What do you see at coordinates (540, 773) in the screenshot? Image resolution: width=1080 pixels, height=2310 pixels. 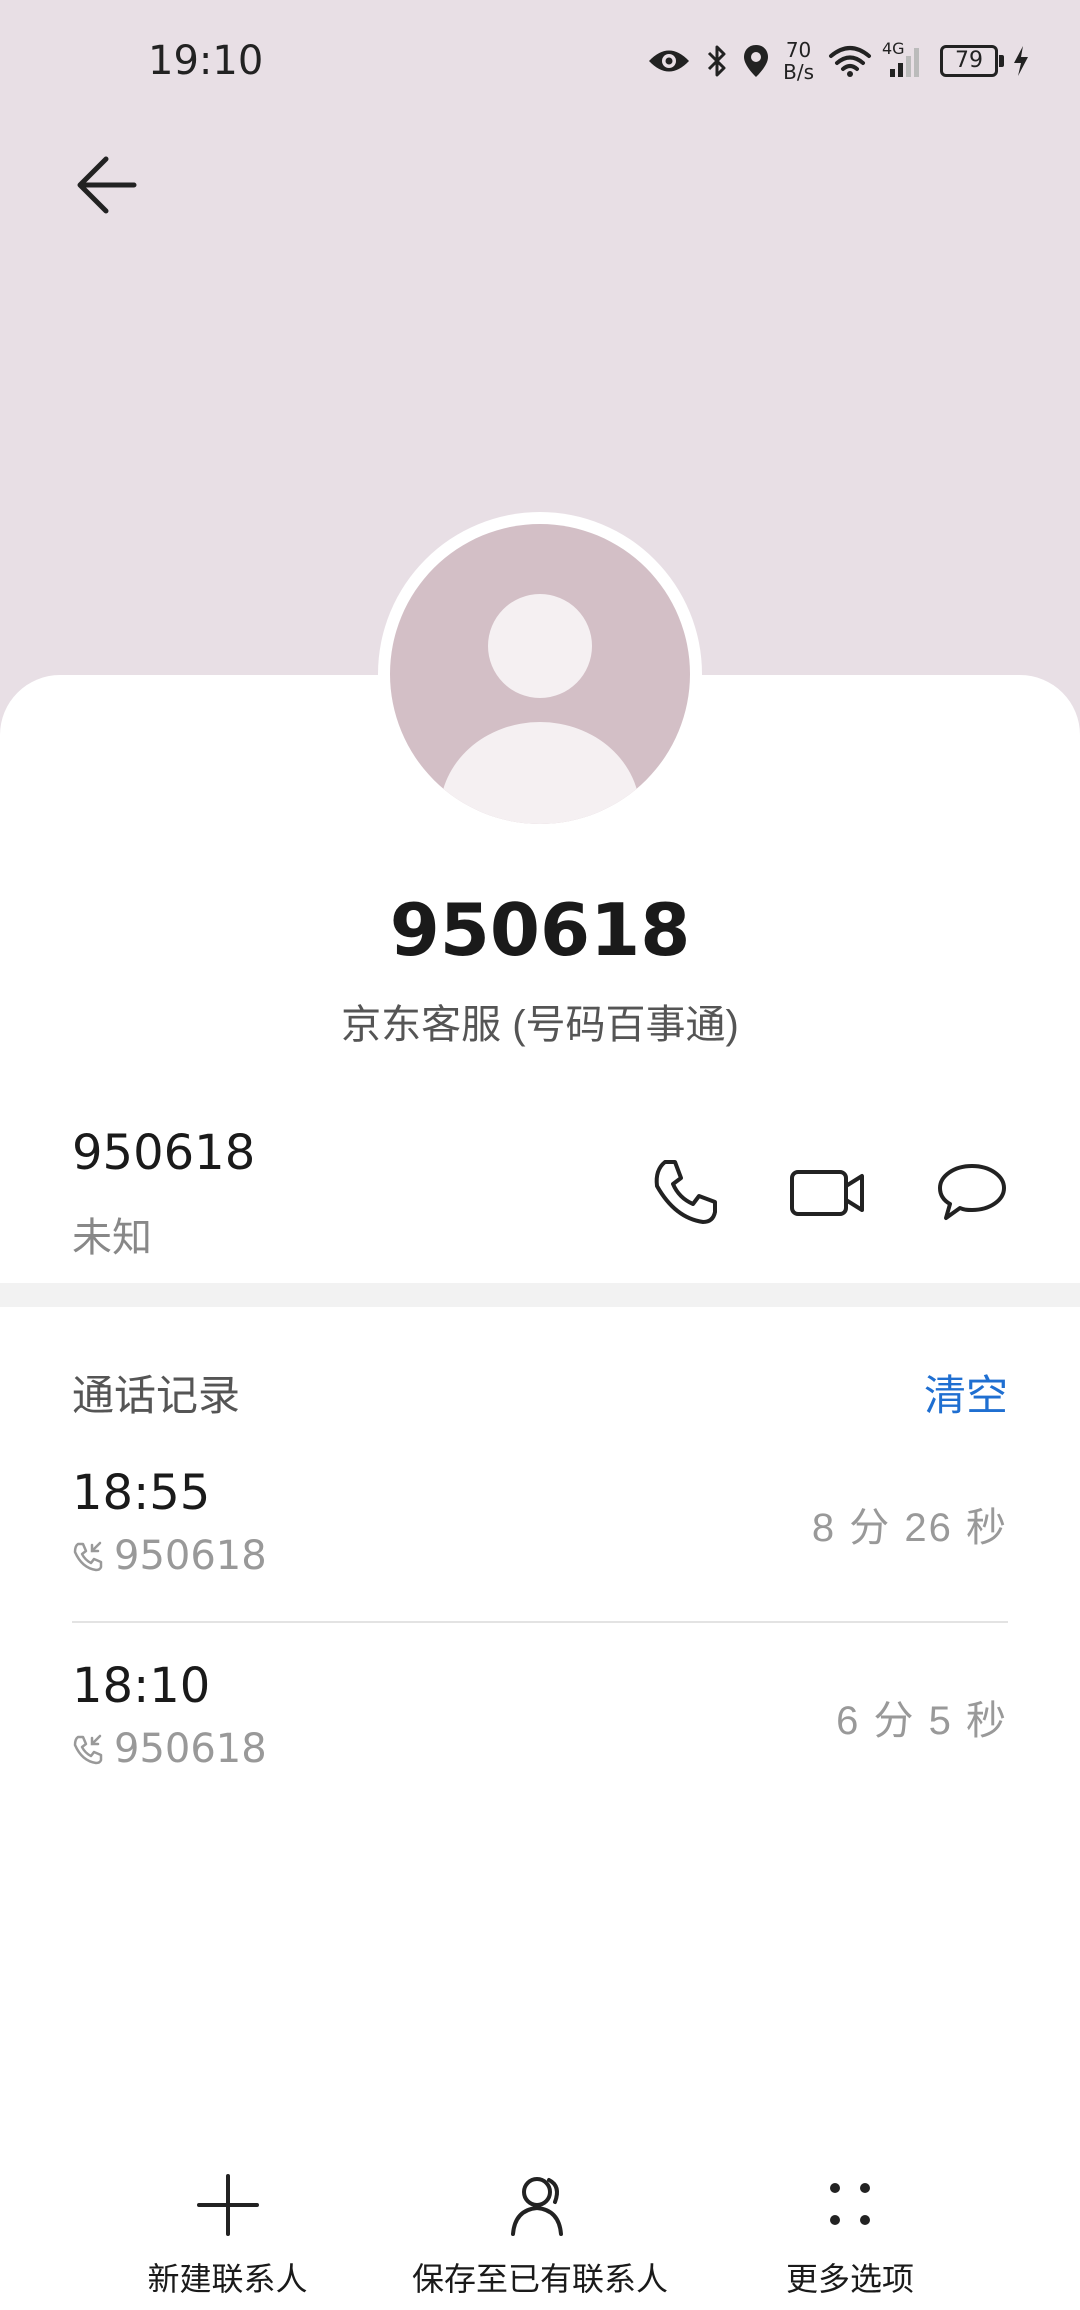 I see `avatar-body` at bounding box center [540, 773].